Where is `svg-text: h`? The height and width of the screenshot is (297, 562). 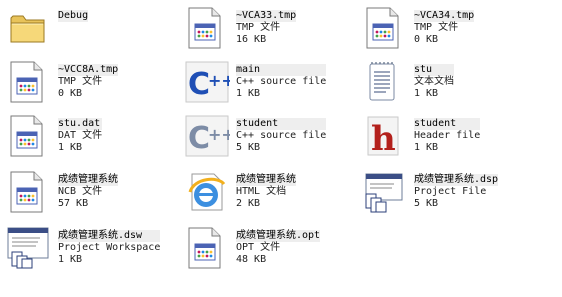 svg-text: h is located at coordinates (383, 138).